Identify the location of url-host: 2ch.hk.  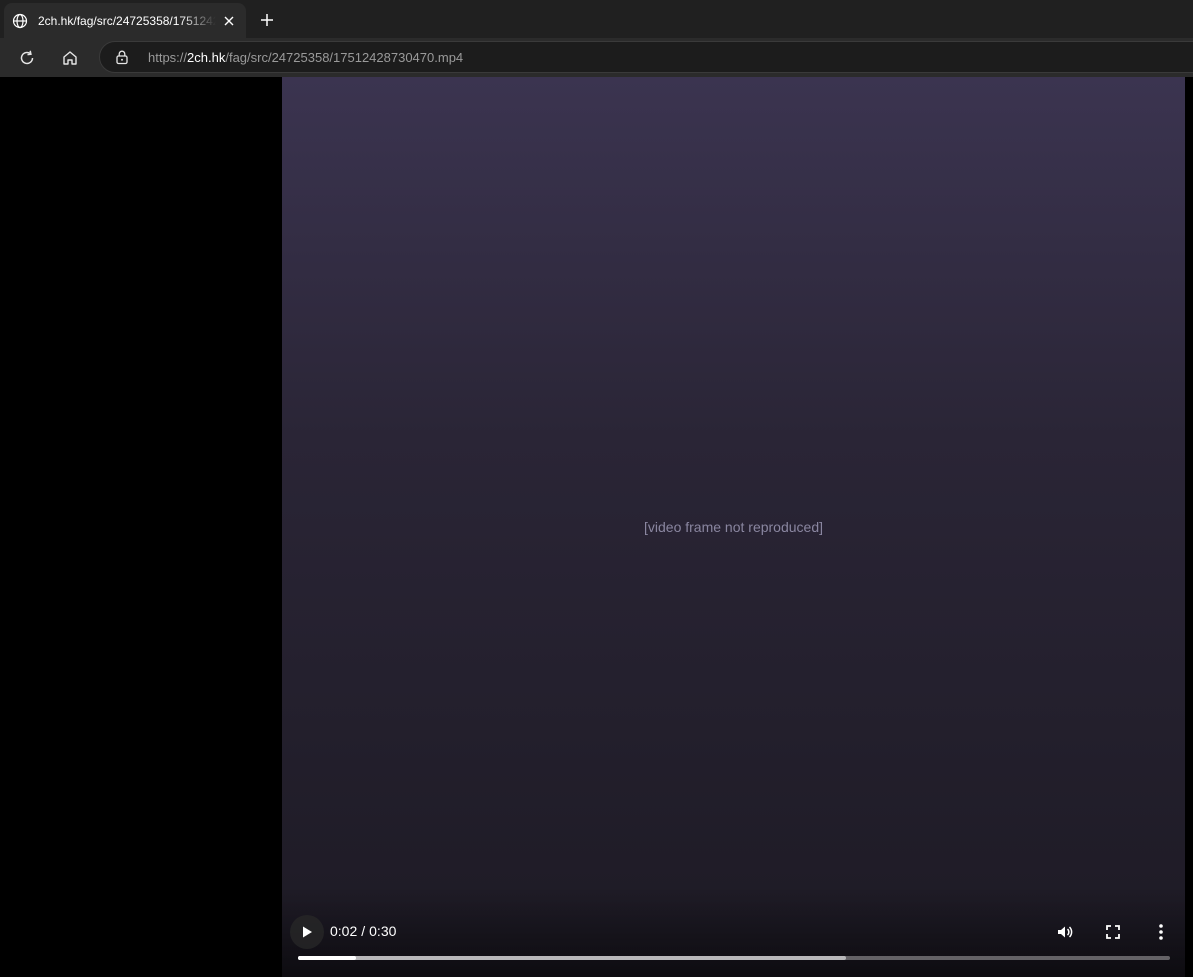
(206, 57).